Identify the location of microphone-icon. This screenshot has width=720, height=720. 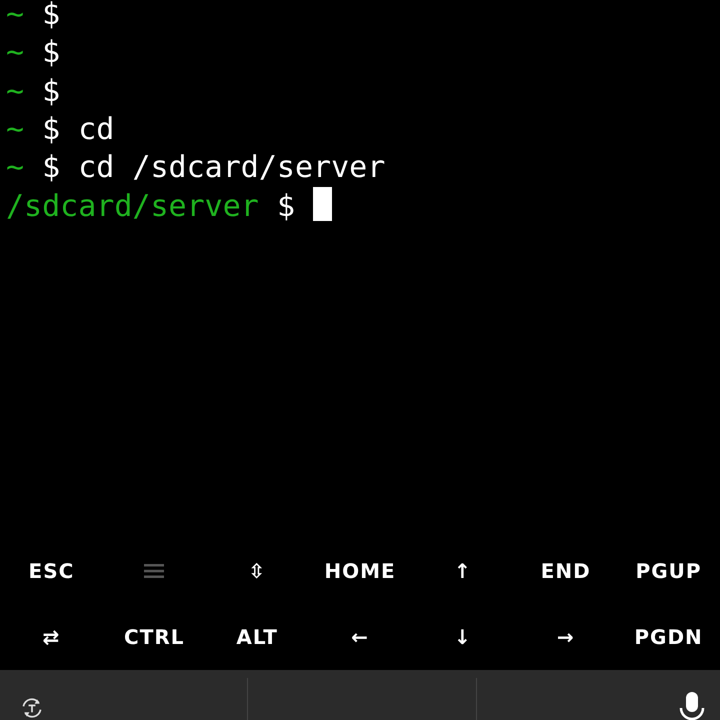
(692, 705).